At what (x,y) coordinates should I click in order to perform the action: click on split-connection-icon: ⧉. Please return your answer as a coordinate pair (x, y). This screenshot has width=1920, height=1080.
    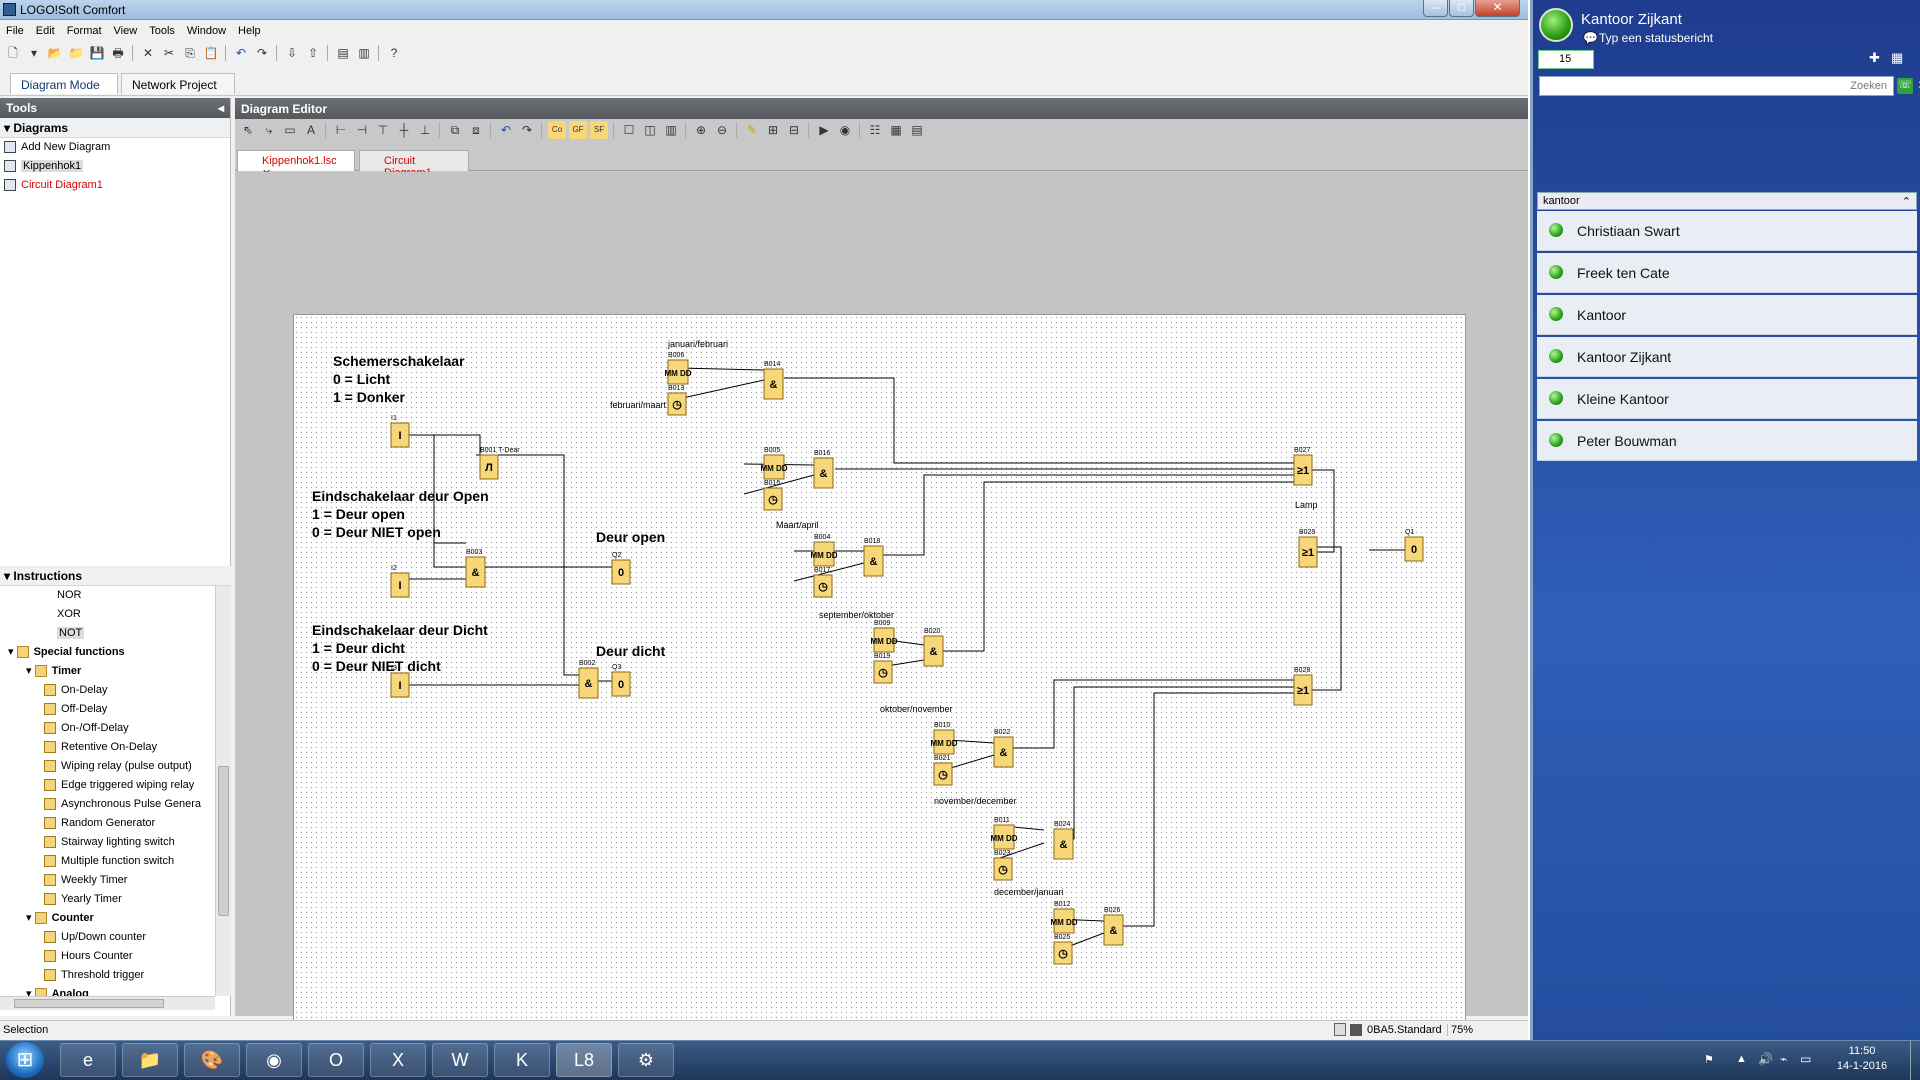
    Looking at the image, I should click on (455, 130).